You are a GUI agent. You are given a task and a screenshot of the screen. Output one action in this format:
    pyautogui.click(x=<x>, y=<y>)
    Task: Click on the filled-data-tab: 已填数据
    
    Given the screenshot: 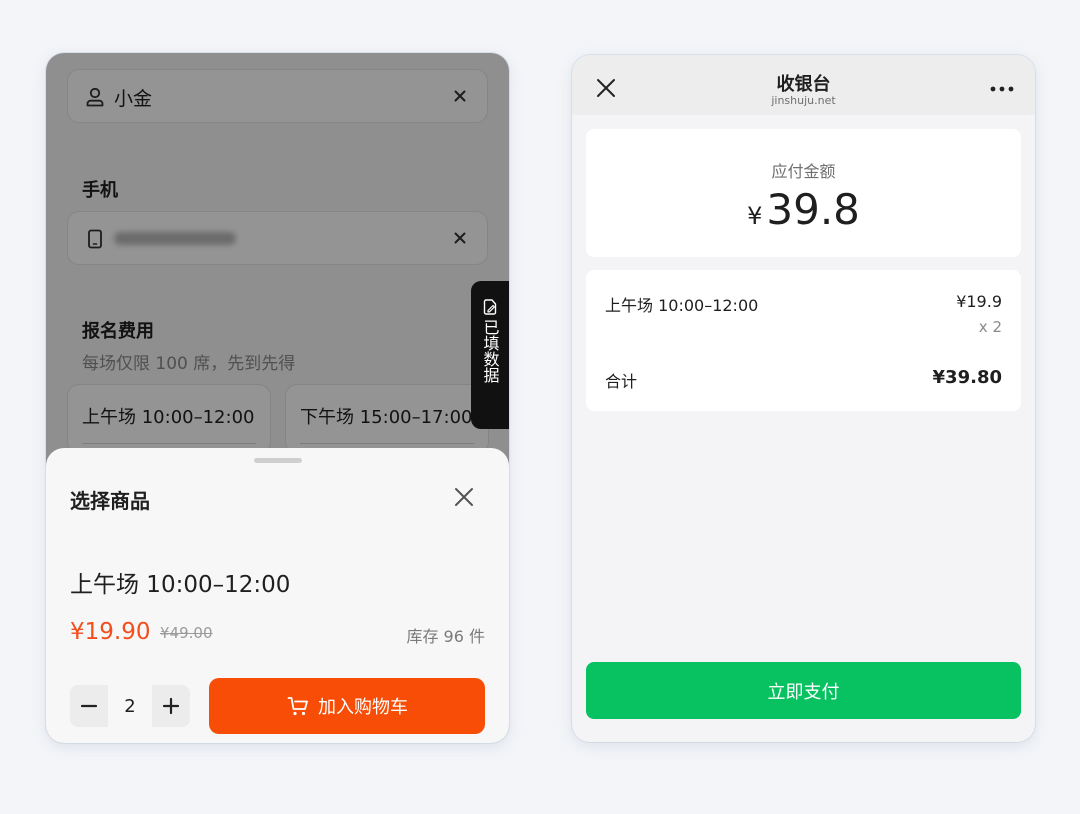 What is the action you would take?
    pyautogui.click(x=490, y=355)
    